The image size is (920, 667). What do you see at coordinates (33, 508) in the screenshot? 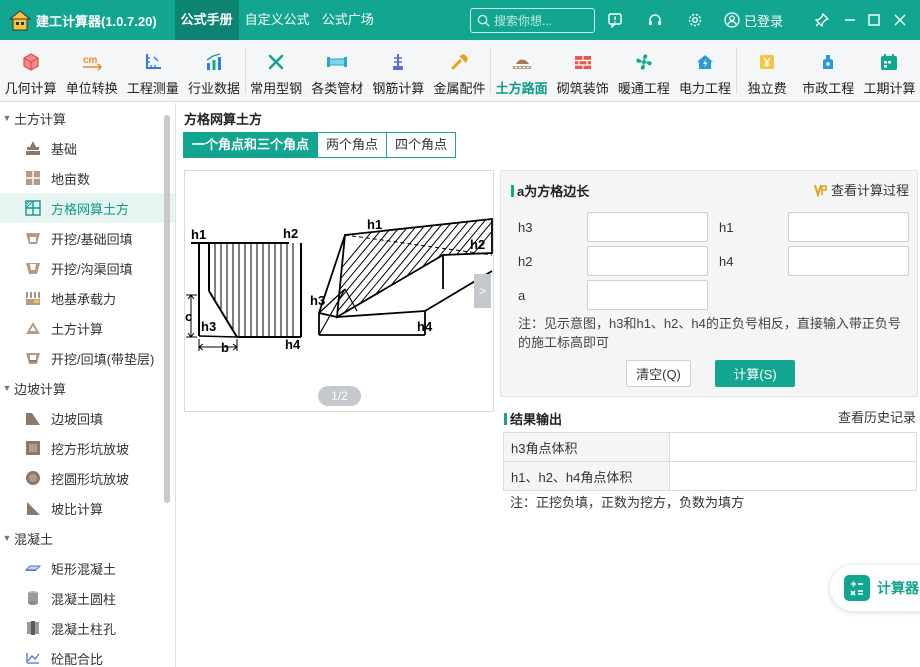
I see `slope-ratio-icon` at bounding box center [33, 508].